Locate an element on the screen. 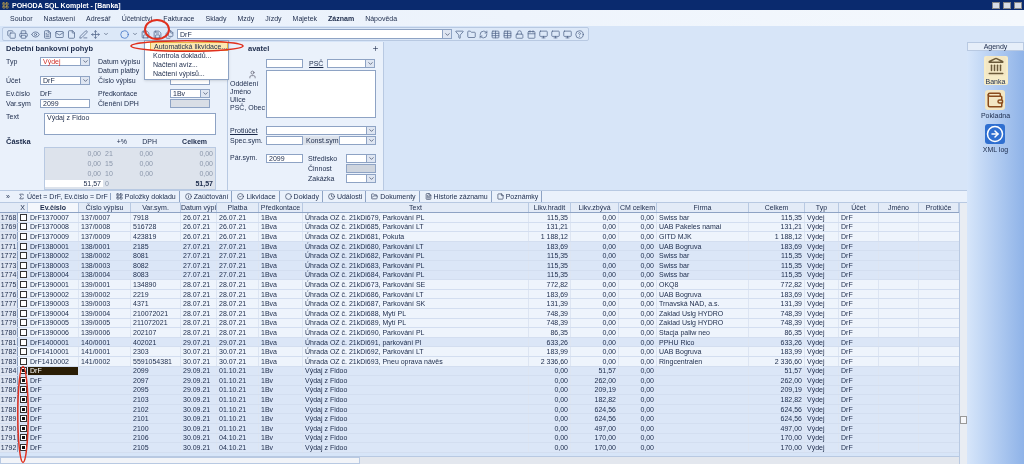 The height and width of the screenshot is (464, 1024). close-button is located at coordinates (1018, 5).